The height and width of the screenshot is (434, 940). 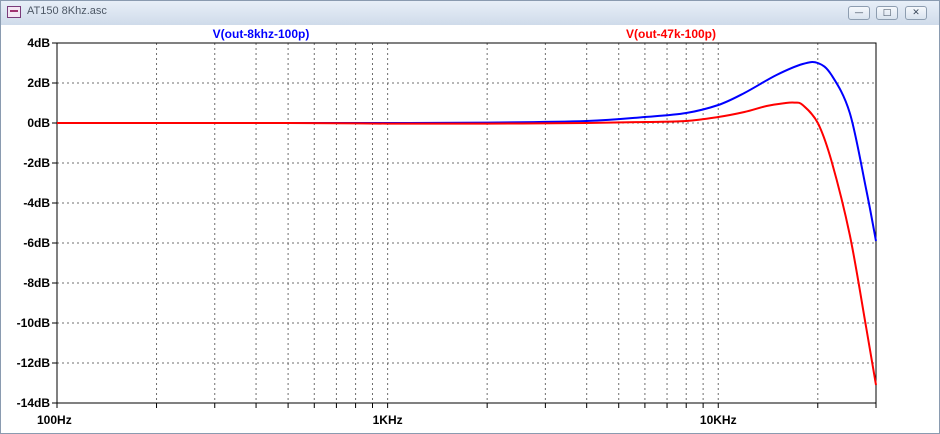 What do you see at coordinates (916, 13) in the screenshot?
I see `close-button: ✕` at bounding box center [916, 13].